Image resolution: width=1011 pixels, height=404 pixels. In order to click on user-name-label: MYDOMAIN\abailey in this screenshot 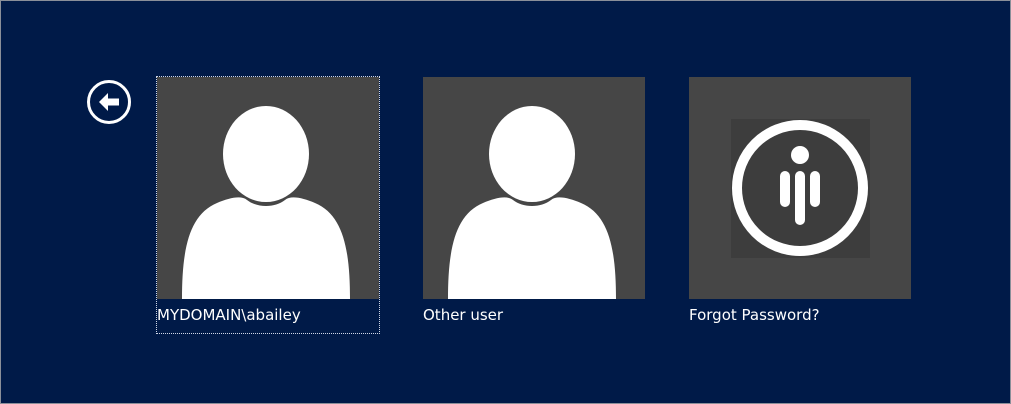, I will do `click(268, 316)`.